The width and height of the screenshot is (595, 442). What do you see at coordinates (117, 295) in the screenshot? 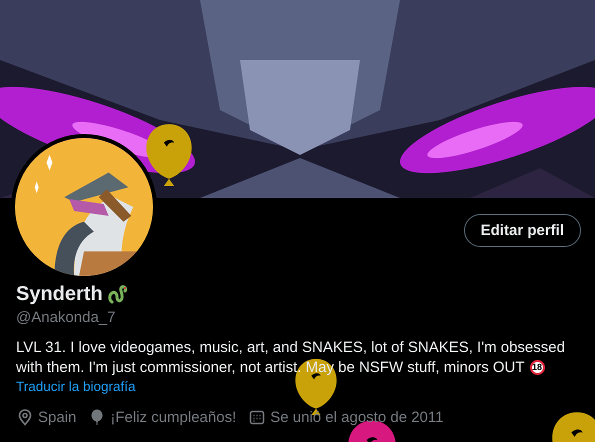
I see `snake-icon` at bounding box center [117, 295].